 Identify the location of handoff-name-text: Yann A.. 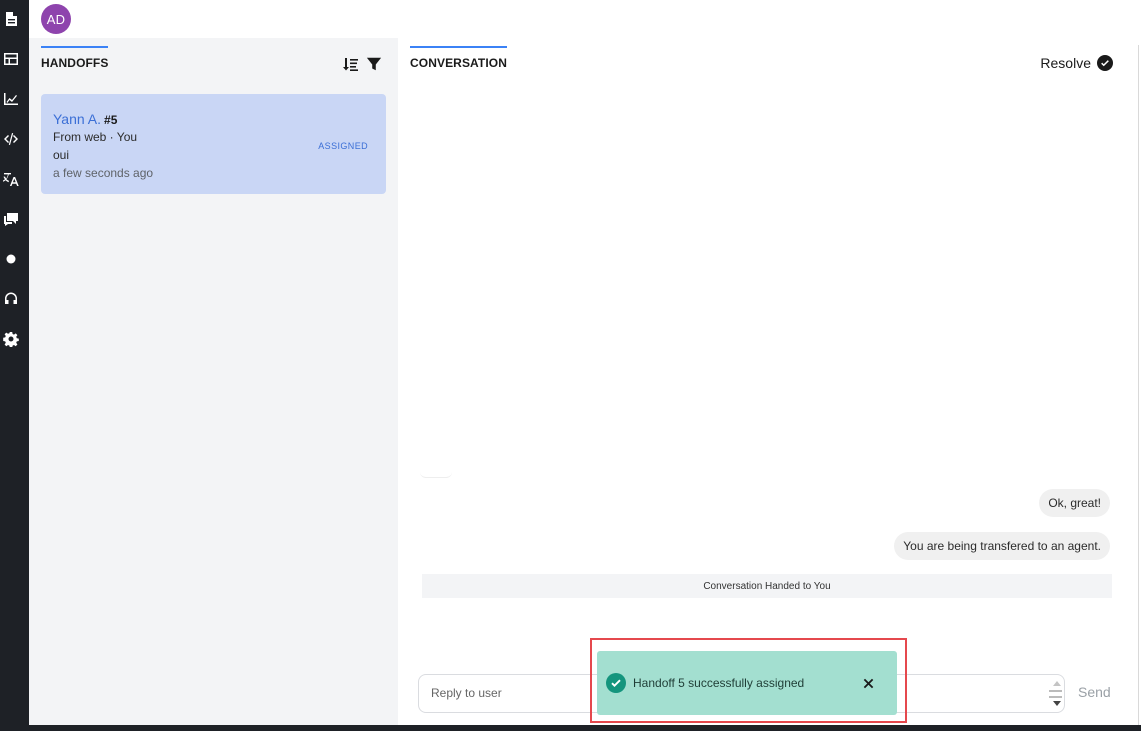
(77, 119).